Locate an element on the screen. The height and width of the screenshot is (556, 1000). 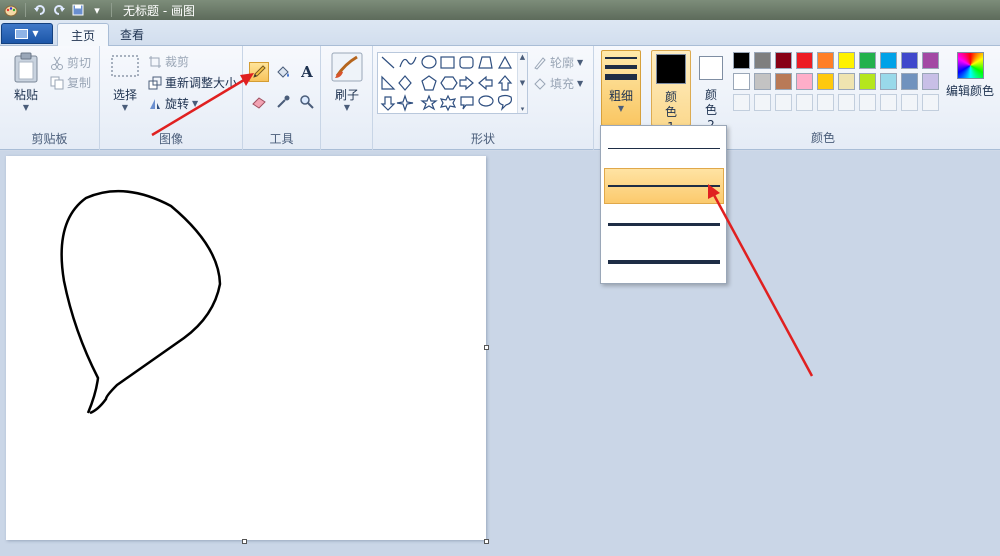
canvas-resize-handle-right is located at coordinates (486, 347).